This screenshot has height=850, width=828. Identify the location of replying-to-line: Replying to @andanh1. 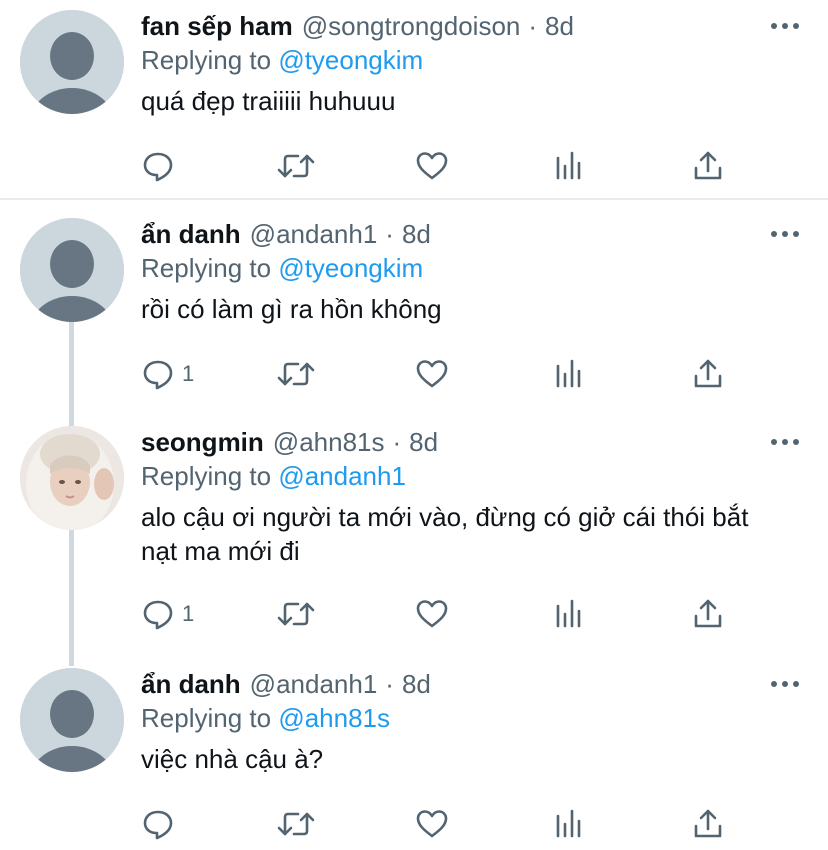
(273, 476).